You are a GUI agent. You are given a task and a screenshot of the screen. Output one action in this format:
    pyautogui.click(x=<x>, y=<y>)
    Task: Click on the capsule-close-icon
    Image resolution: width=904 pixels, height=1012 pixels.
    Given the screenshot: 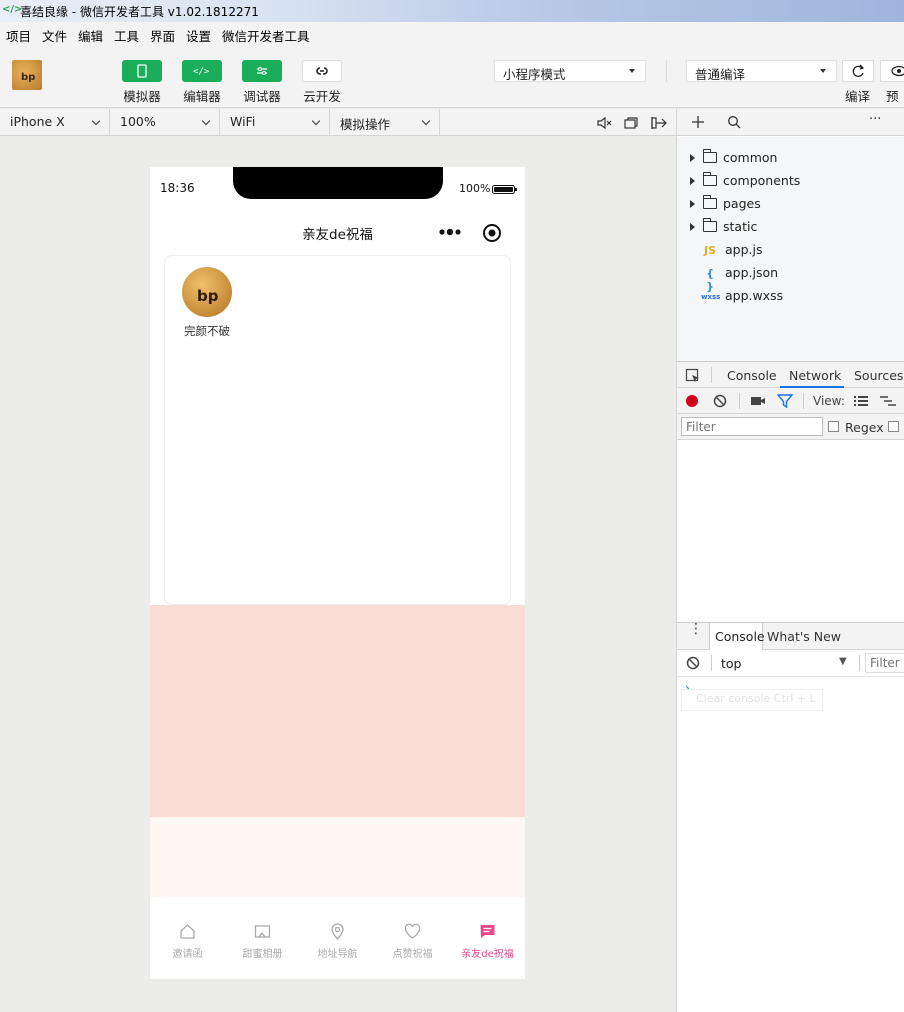 What is the action you would take?
    pyautogui.click(x=492, y=233)
    